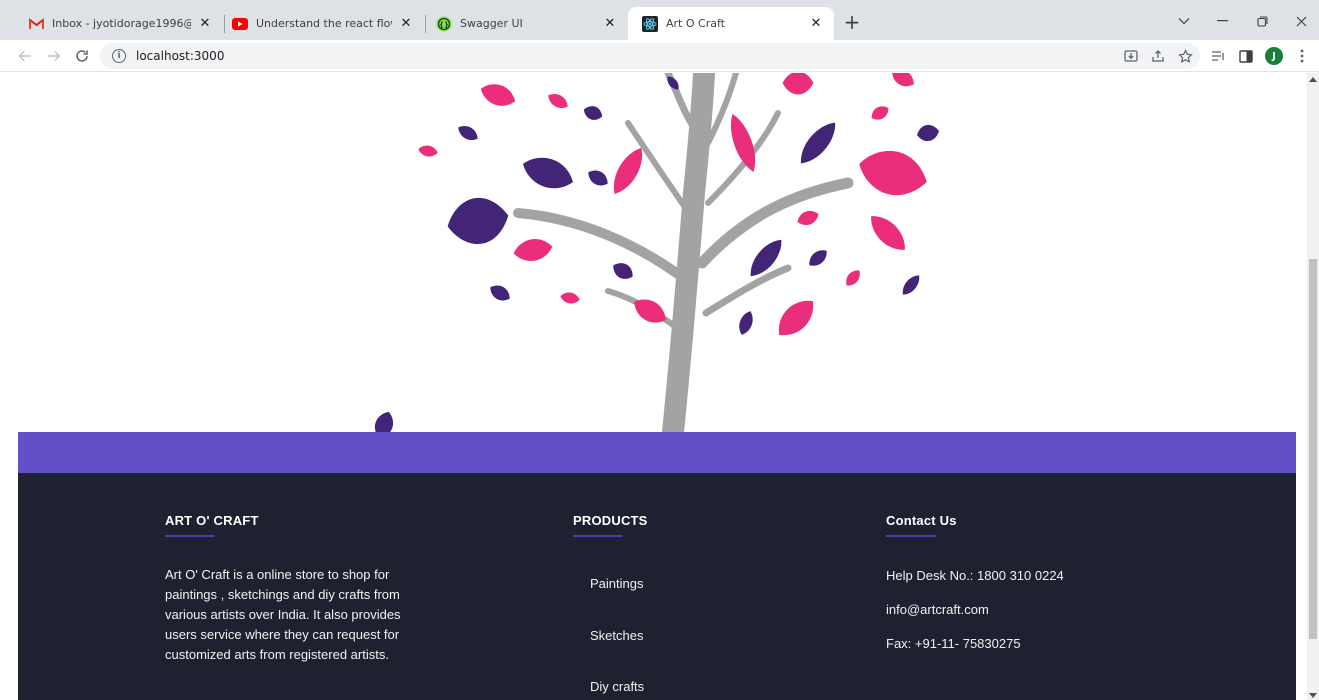 This screenshot has height=700, width=1319. Describe the element at coordinates (121, 23) in the screenshot. I see `tab-title: Inbox - jyotidorage1996@gmail.c` at that location.